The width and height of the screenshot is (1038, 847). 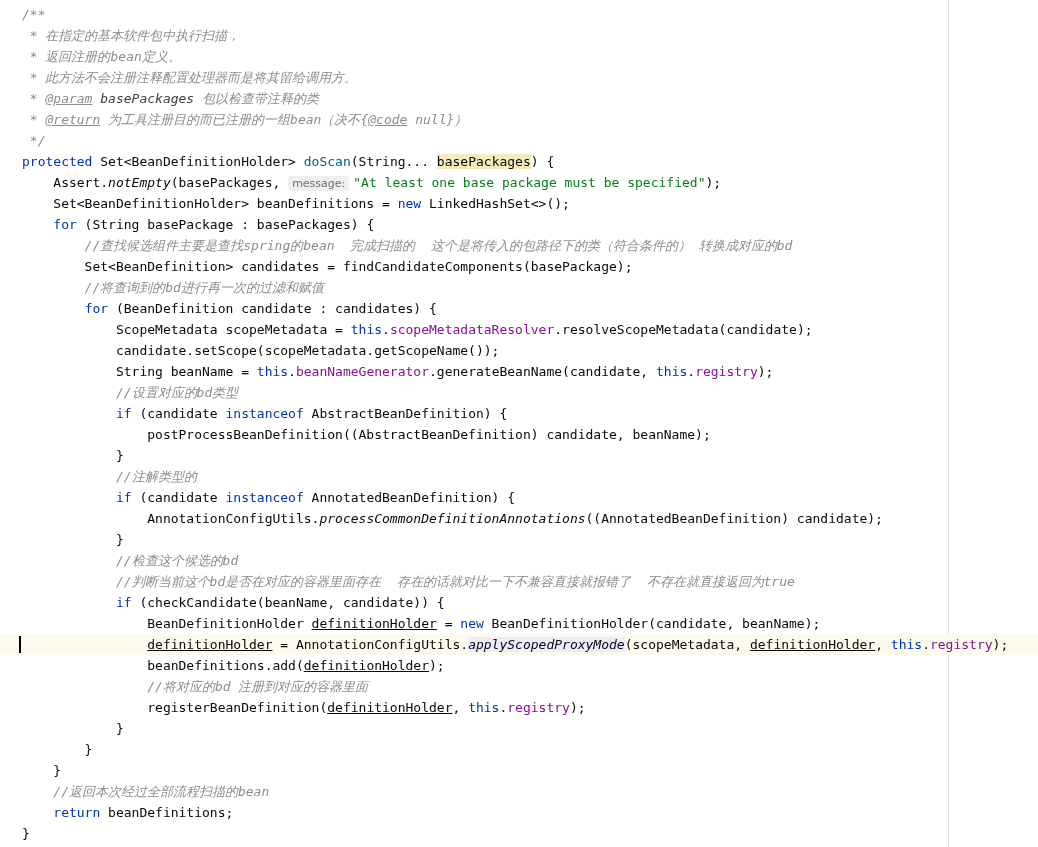 What do you see at coordinates (177, 393) in the screenshot?
I see `comment-line: //设置对应的bd类型` at bounding box center [177, 393].